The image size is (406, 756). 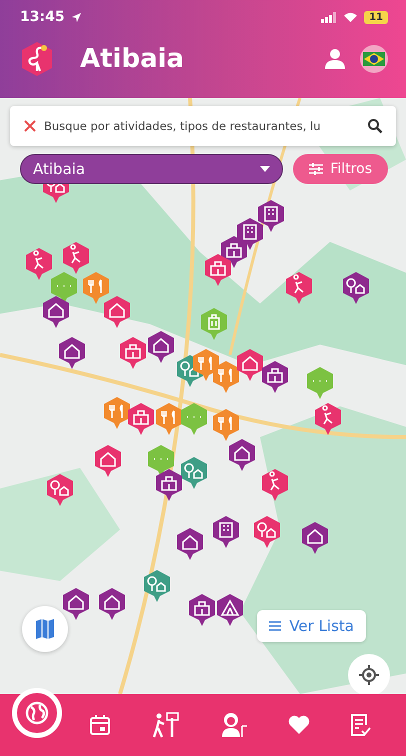 I want to click on heart-icon, so click(x=299, y=725).